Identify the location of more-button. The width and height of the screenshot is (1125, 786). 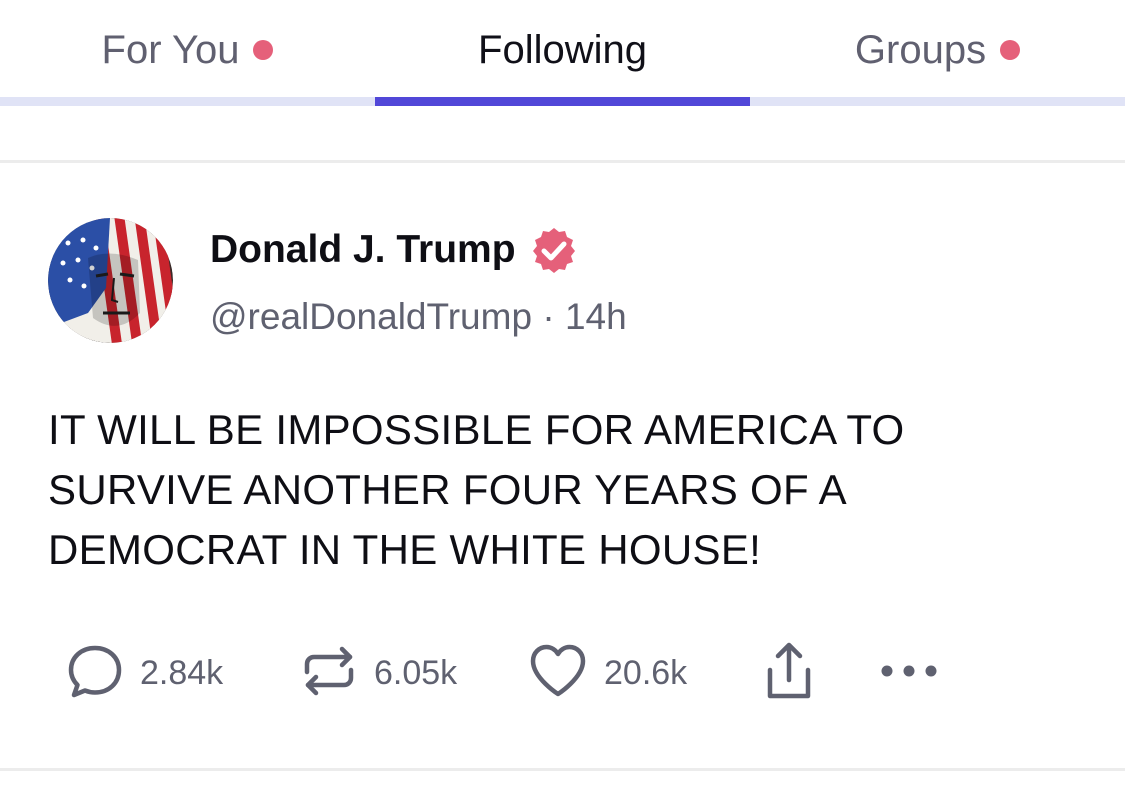
(909, 673).